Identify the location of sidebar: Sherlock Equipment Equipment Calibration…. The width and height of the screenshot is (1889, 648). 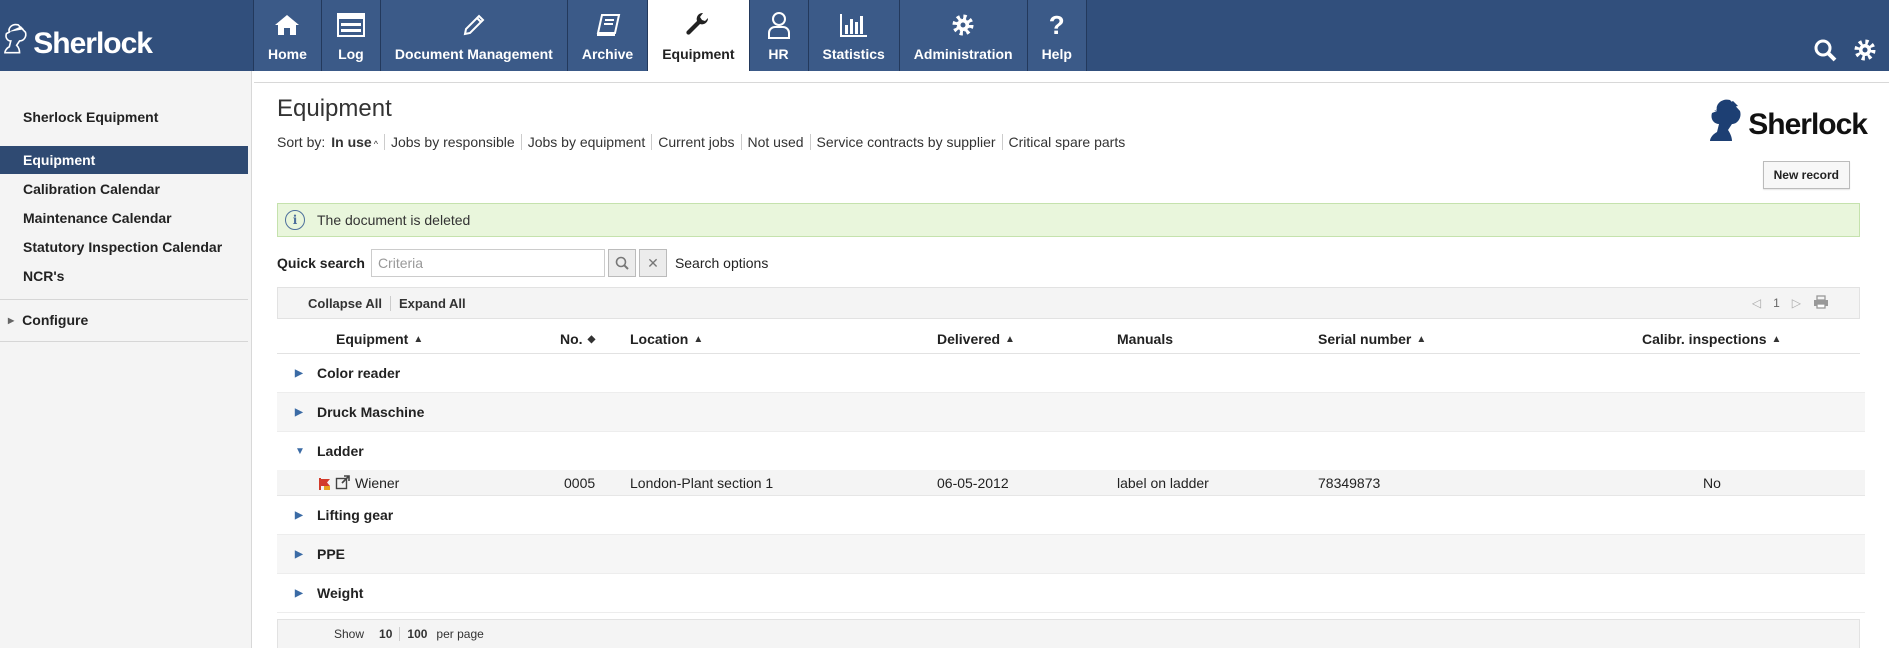
(126, 359).